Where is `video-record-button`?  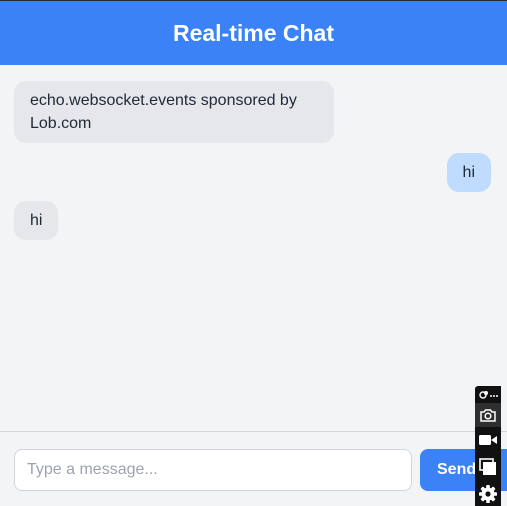 video-record-button is located at coordinates (488, 440).